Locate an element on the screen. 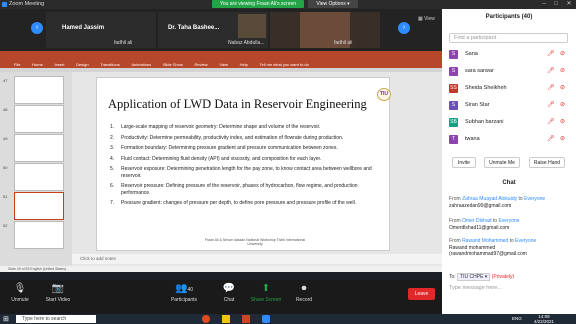 This screenshot has width=576, height=324. ppt-tab: View is located at coordinates (223, 64).